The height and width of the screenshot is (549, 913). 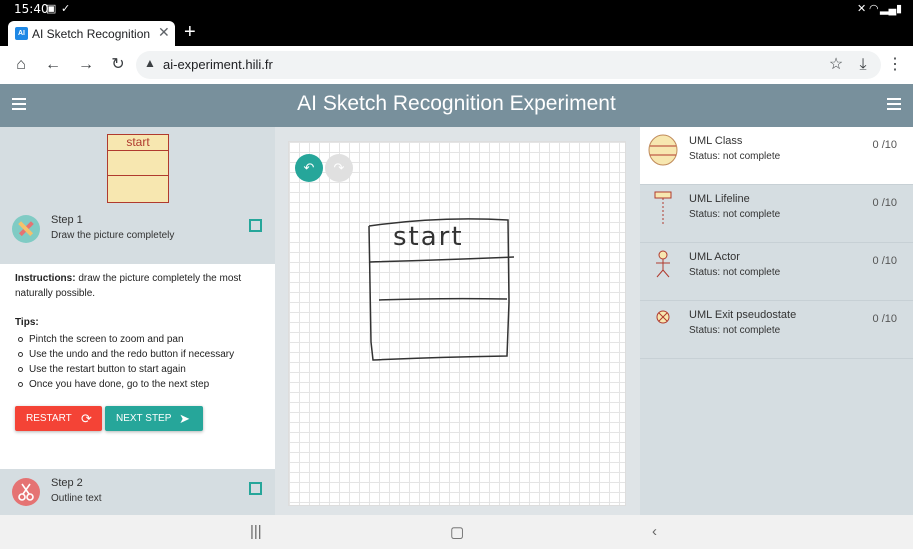 What do you see at coordinates (184, 418) in the screenshot?
I see `send-icon: ➤` at bounding box center [184, 418].